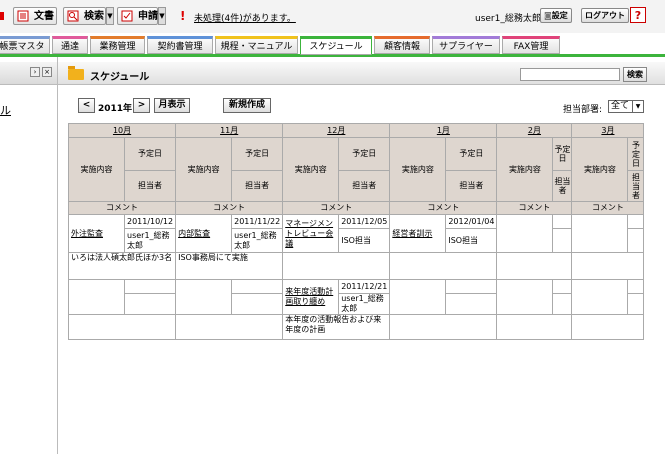  What do you see at coordinates (638, 15) in the screenshot?
I see `help-icon: ?` at bounding box center [638, 15].